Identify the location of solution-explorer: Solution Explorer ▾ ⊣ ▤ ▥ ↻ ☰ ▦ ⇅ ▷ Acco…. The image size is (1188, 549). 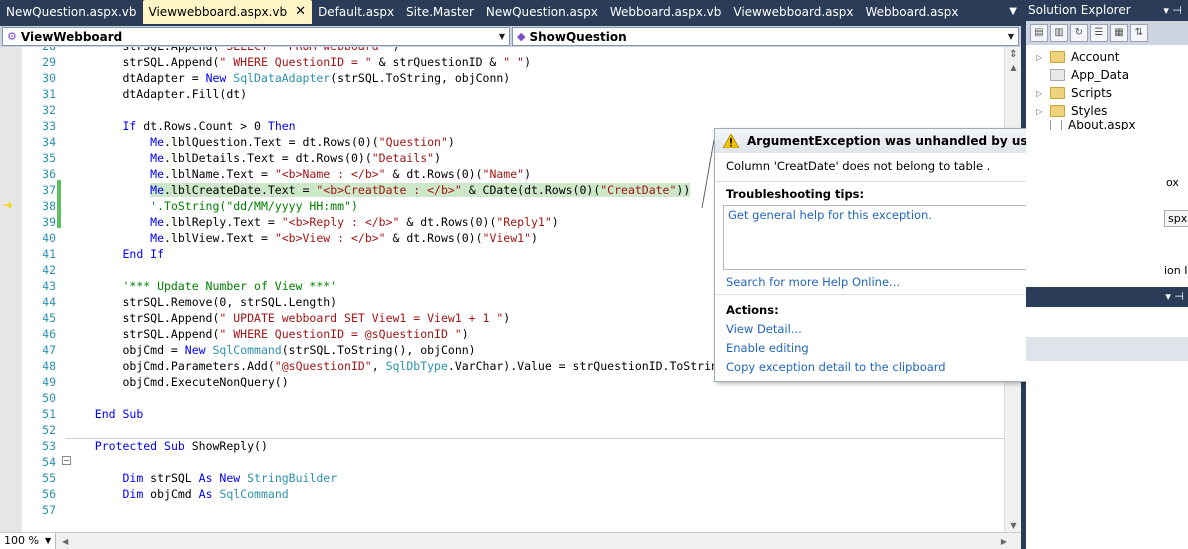
(1107, 274).